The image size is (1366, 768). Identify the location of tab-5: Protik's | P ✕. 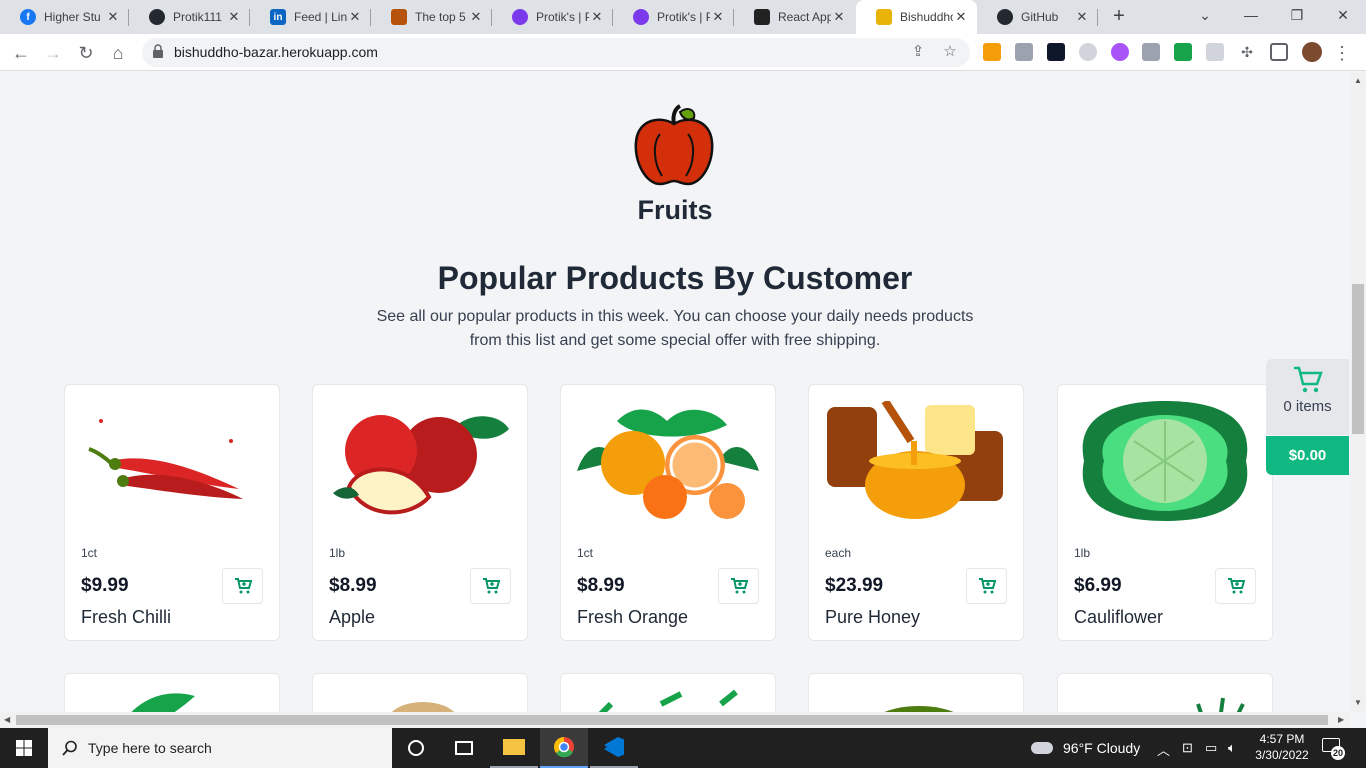
(673, 17).